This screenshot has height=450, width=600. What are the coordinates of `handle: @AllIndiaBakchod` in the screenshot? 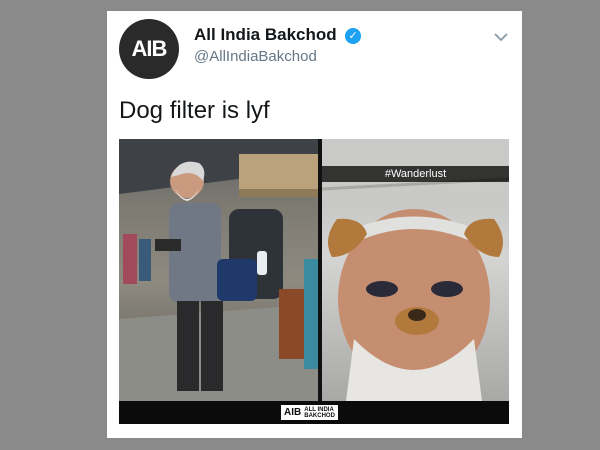 It's located at (277, 56).